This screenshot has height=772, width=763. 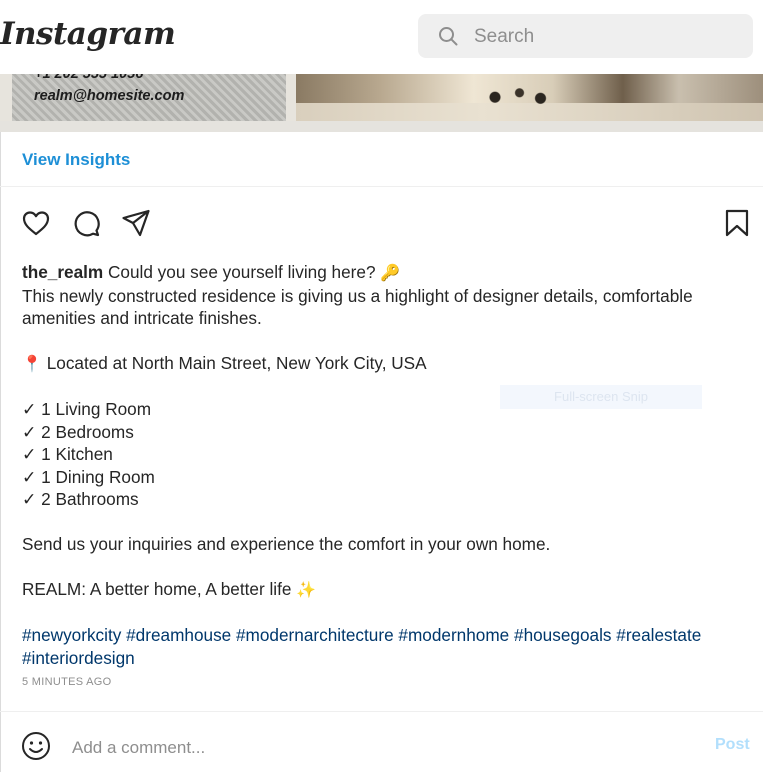 I want to click on post-timestamp: 5 MINUTES AGO, so click(x=66, y=682).